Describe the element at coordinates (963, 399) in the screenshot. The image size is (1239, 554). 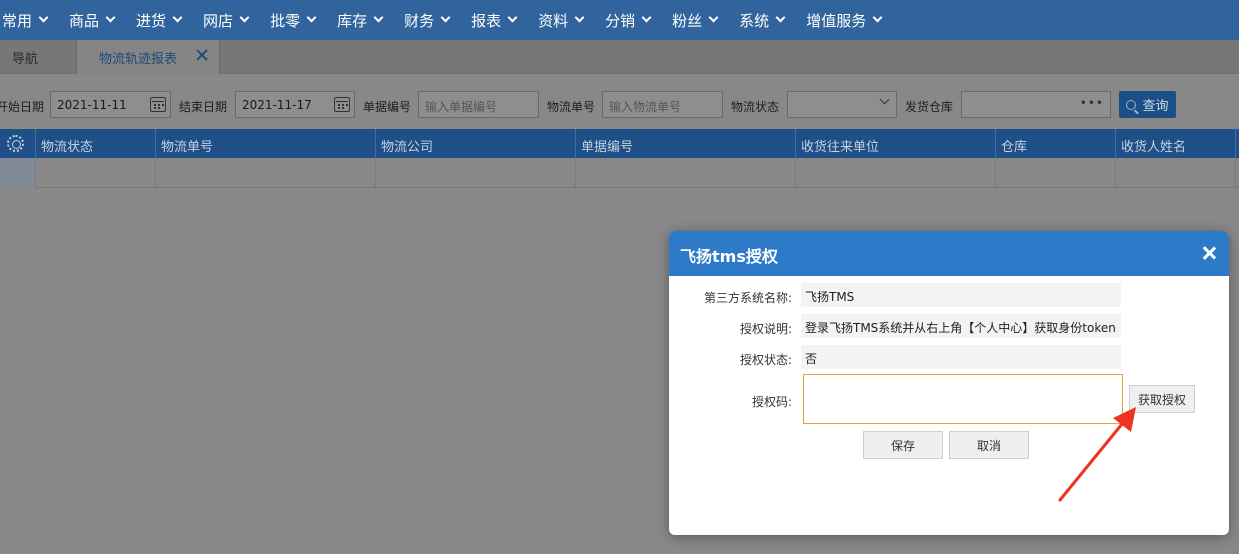
I see `auth-code-input` at that location.